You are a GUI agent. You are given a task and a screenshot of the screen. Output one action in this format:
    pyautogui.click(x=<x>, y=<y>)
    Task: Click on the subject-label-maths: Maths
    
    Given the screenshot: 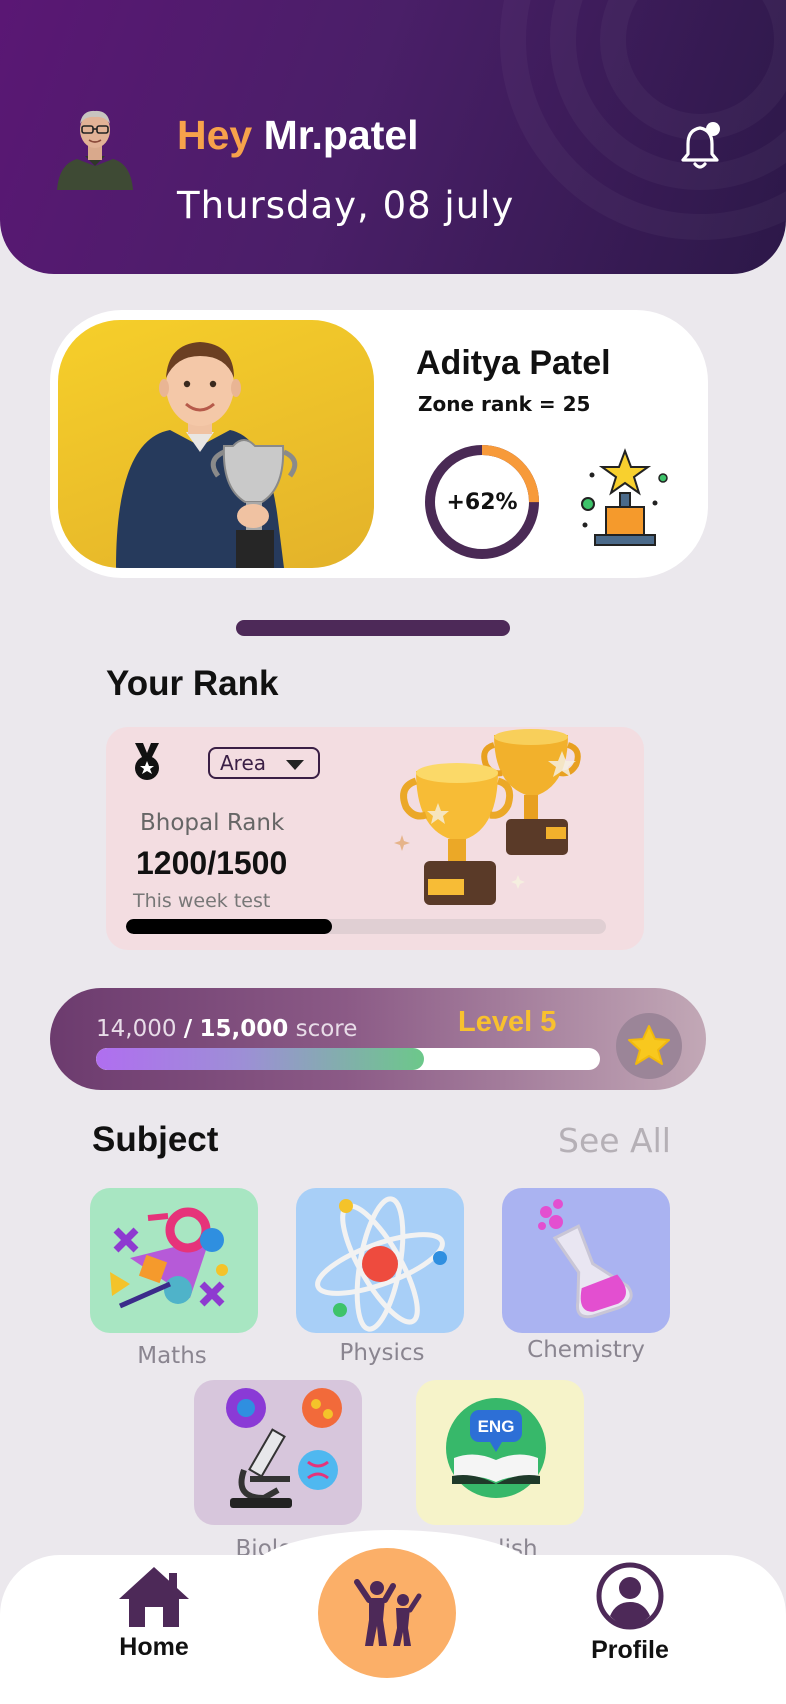 What is the action you would take?
    pyautogui.click(x=172, y=1356)
    